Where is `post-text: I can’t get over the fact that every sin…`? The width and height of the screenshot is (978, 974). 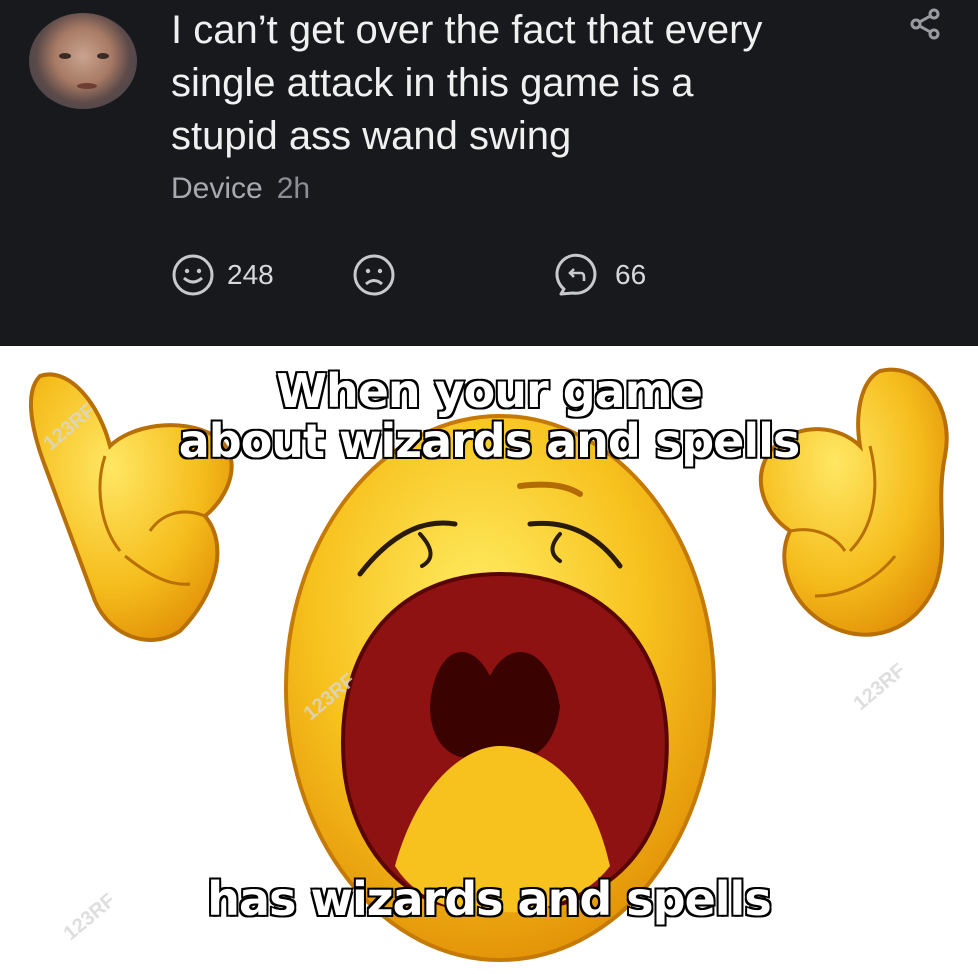
post-text: I can’t get over the fact that every sin… is located at coordinates (467, 83).